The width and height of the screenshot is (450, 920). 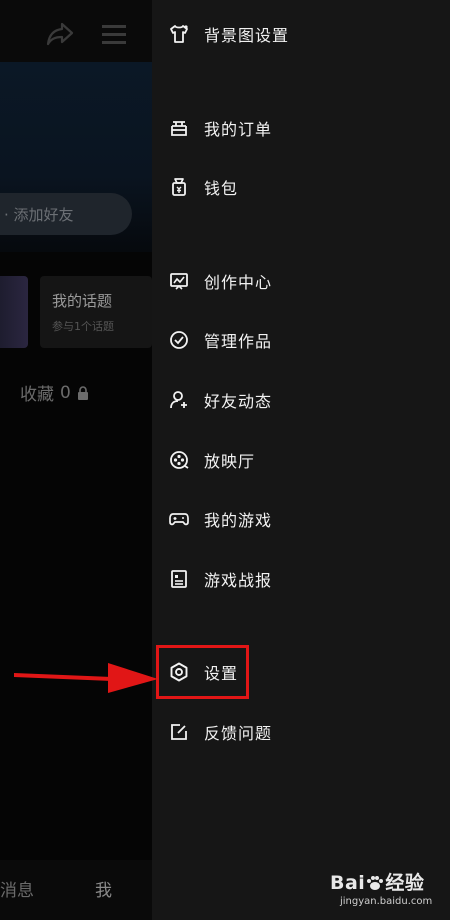 I want to click on menu-item-label: 我的游戏, so click(x=238, y=520).